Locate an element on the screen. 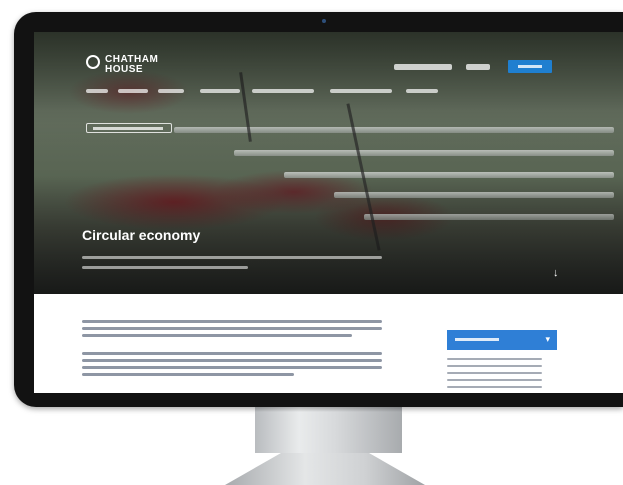  chatham-house-logo-icon is located at coordinates (93, 62).